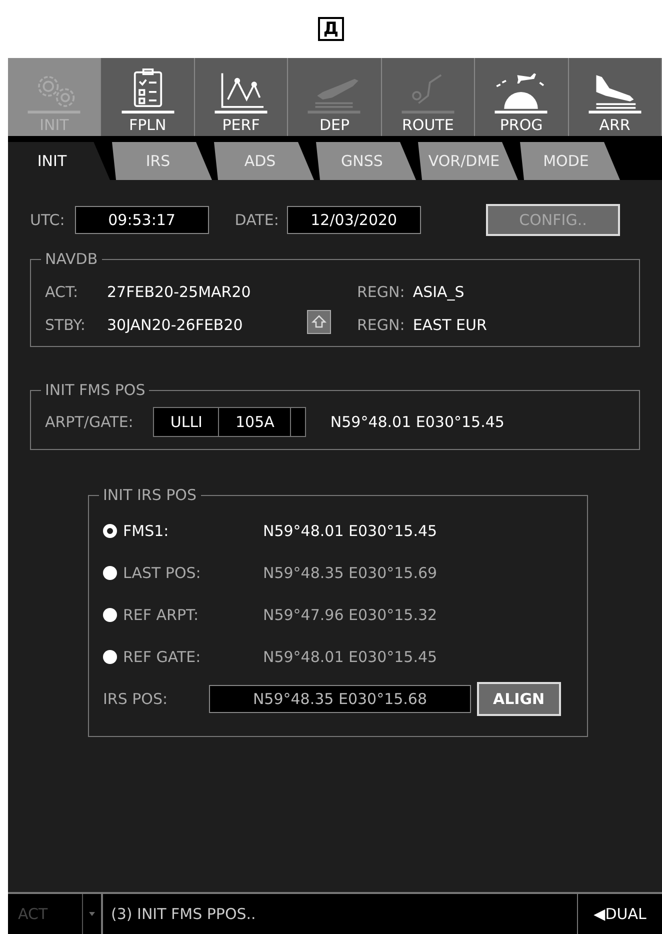  I want to click on option-label: REF GATE:, so click(162, 657).